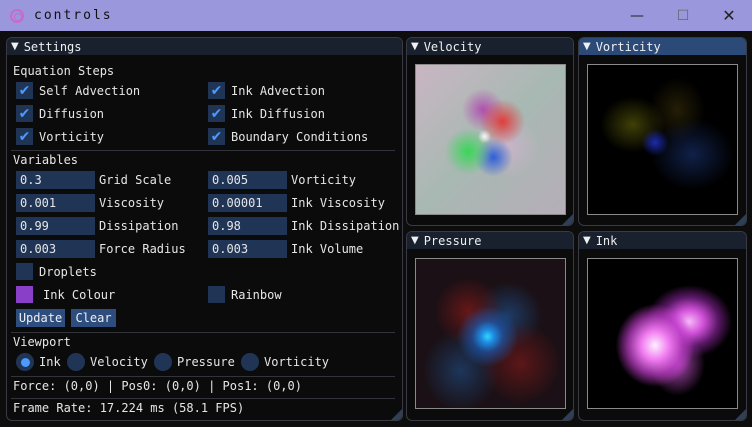  What do you see at coordinates (247, 203) in the screenshot?
I see `ink-viscosity-input: 0.00001` at bounding box center [247, 203].